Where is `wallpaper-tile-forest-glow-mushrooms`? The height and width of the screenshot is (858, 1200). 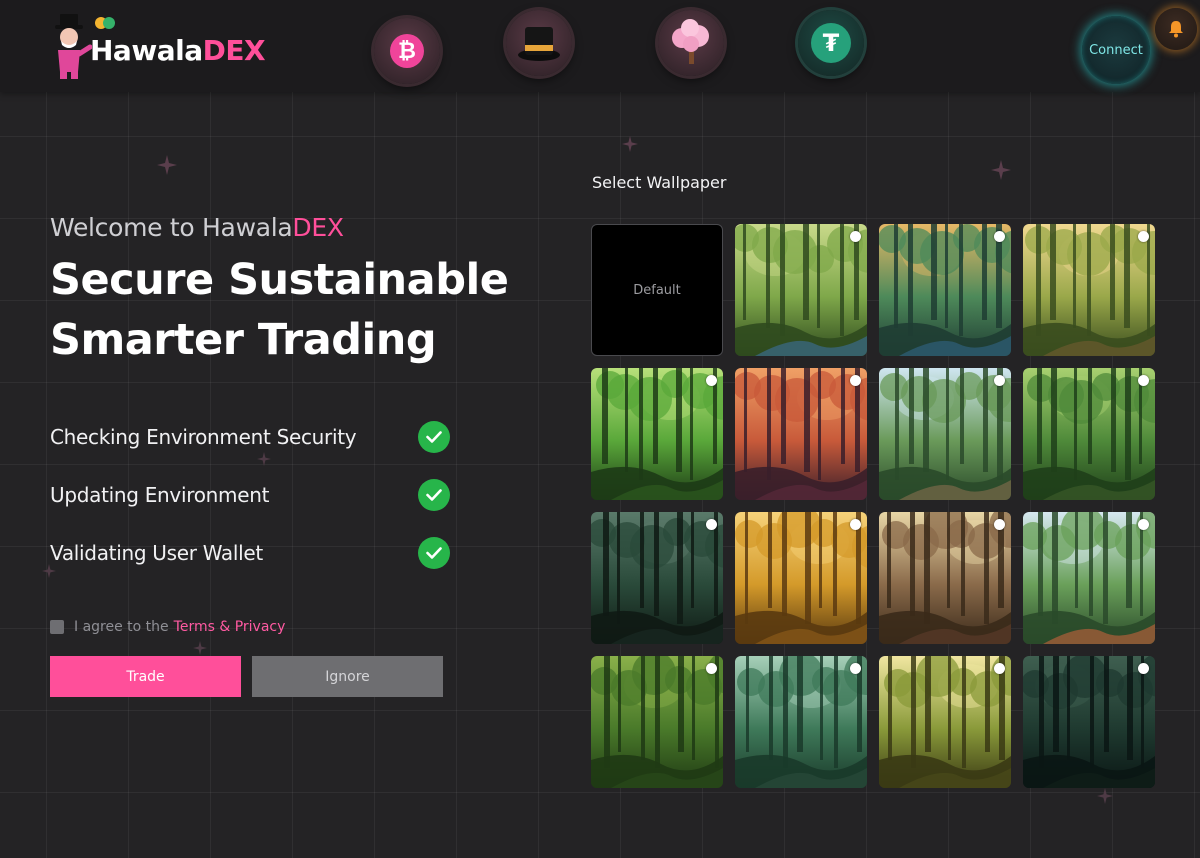 wallpaper-tile-forest-glow-mushrooms is located at coordinates (945, 290).